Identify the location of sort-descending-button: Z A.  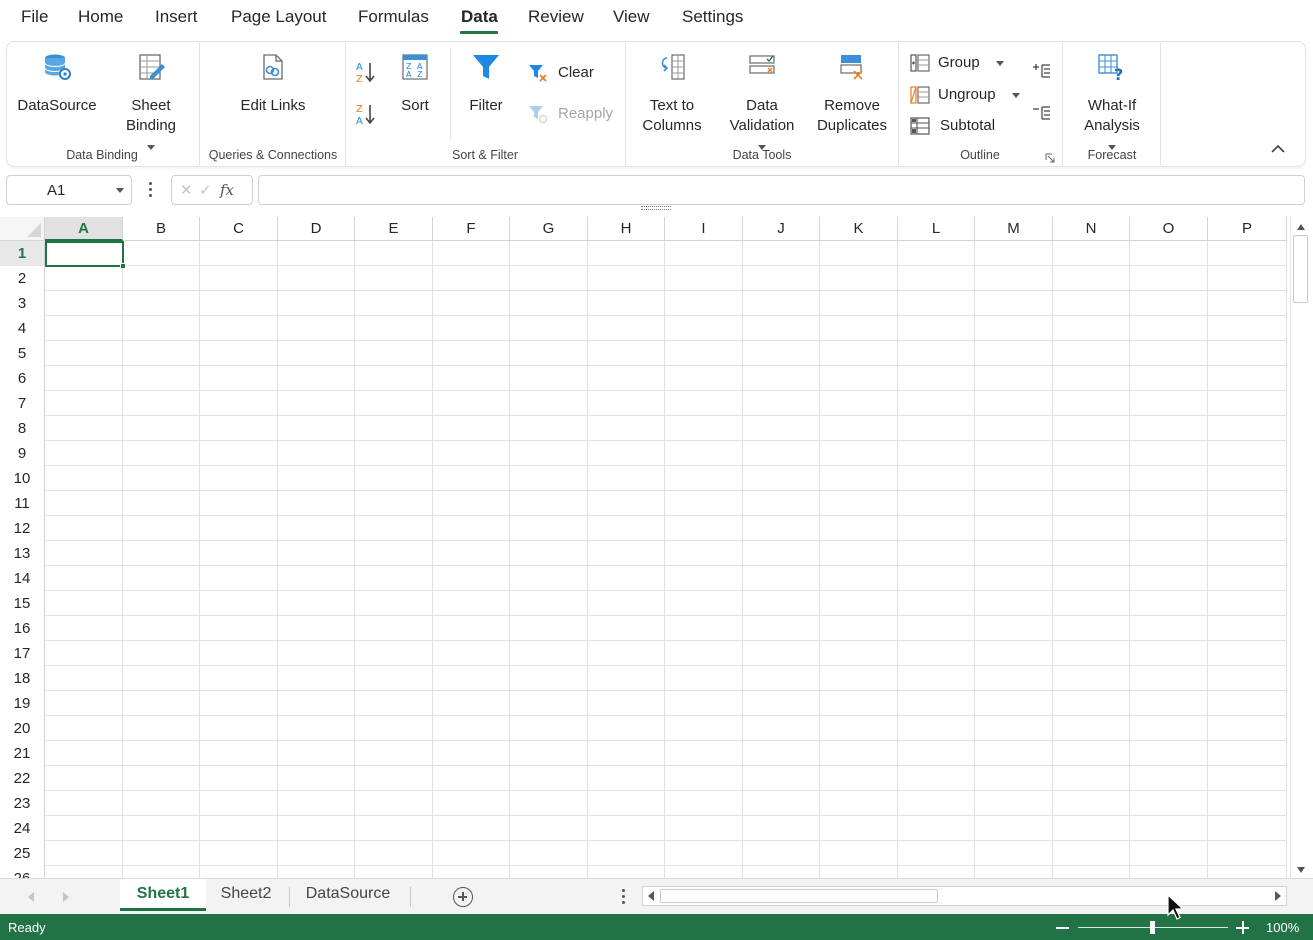
(366, 115).